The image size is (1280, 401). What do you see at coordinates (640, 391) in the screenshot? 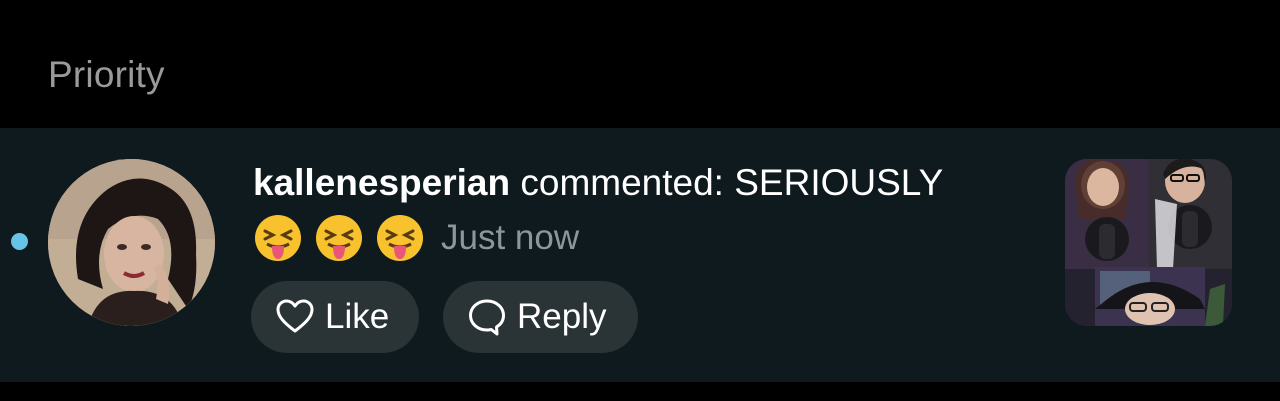
I see `bottom-divider` at bounding box center [640, 391].